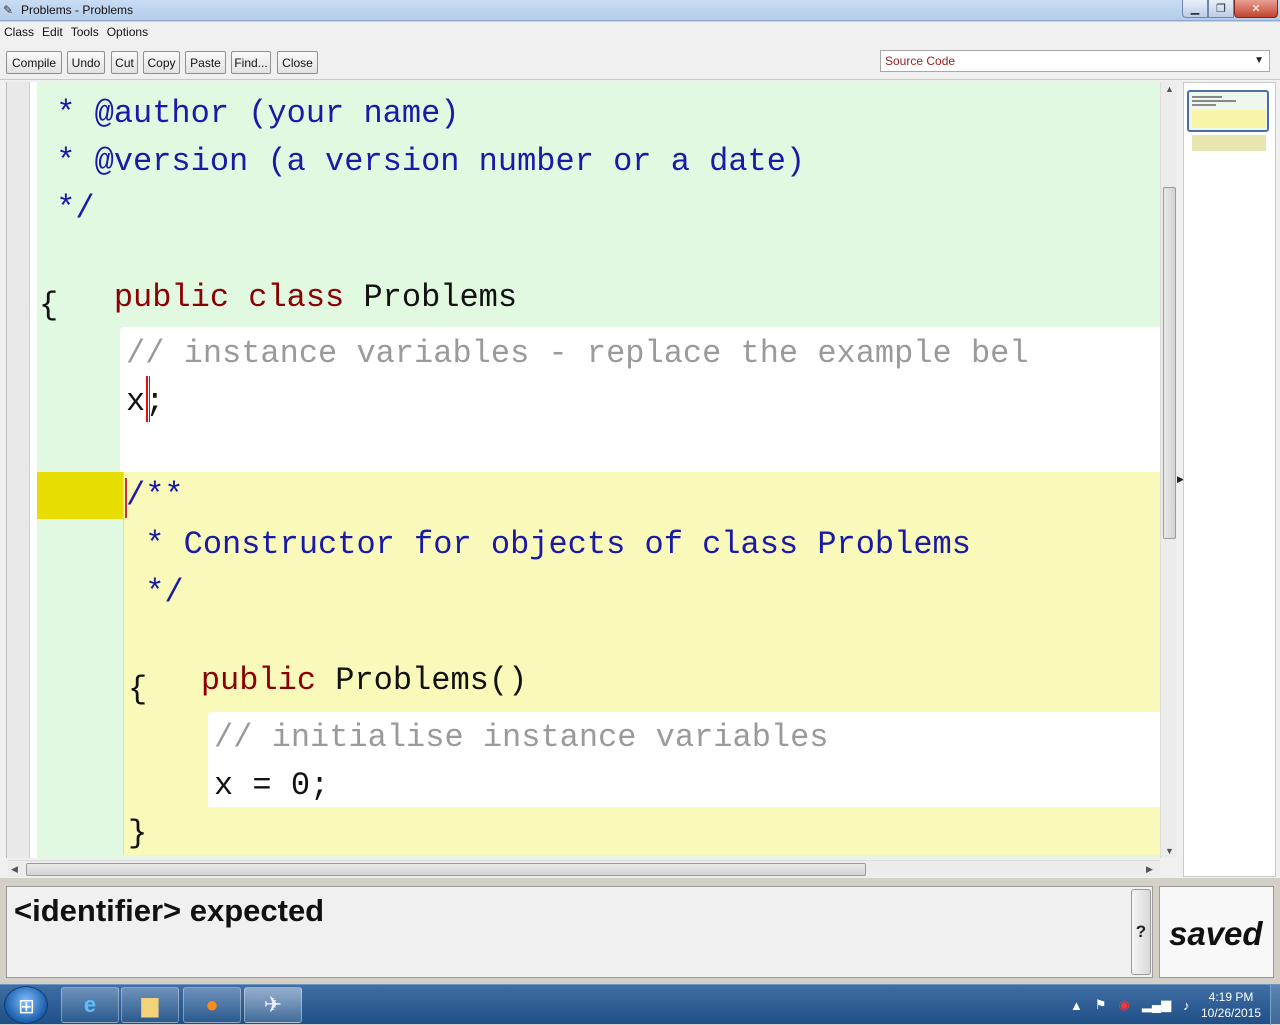 The height and width of the screenshot is (1025, 1280). Describe the element at coordinates (1101, 1005) in the screenshot. I see `action-center-flag-icon: ⚑` at that location.